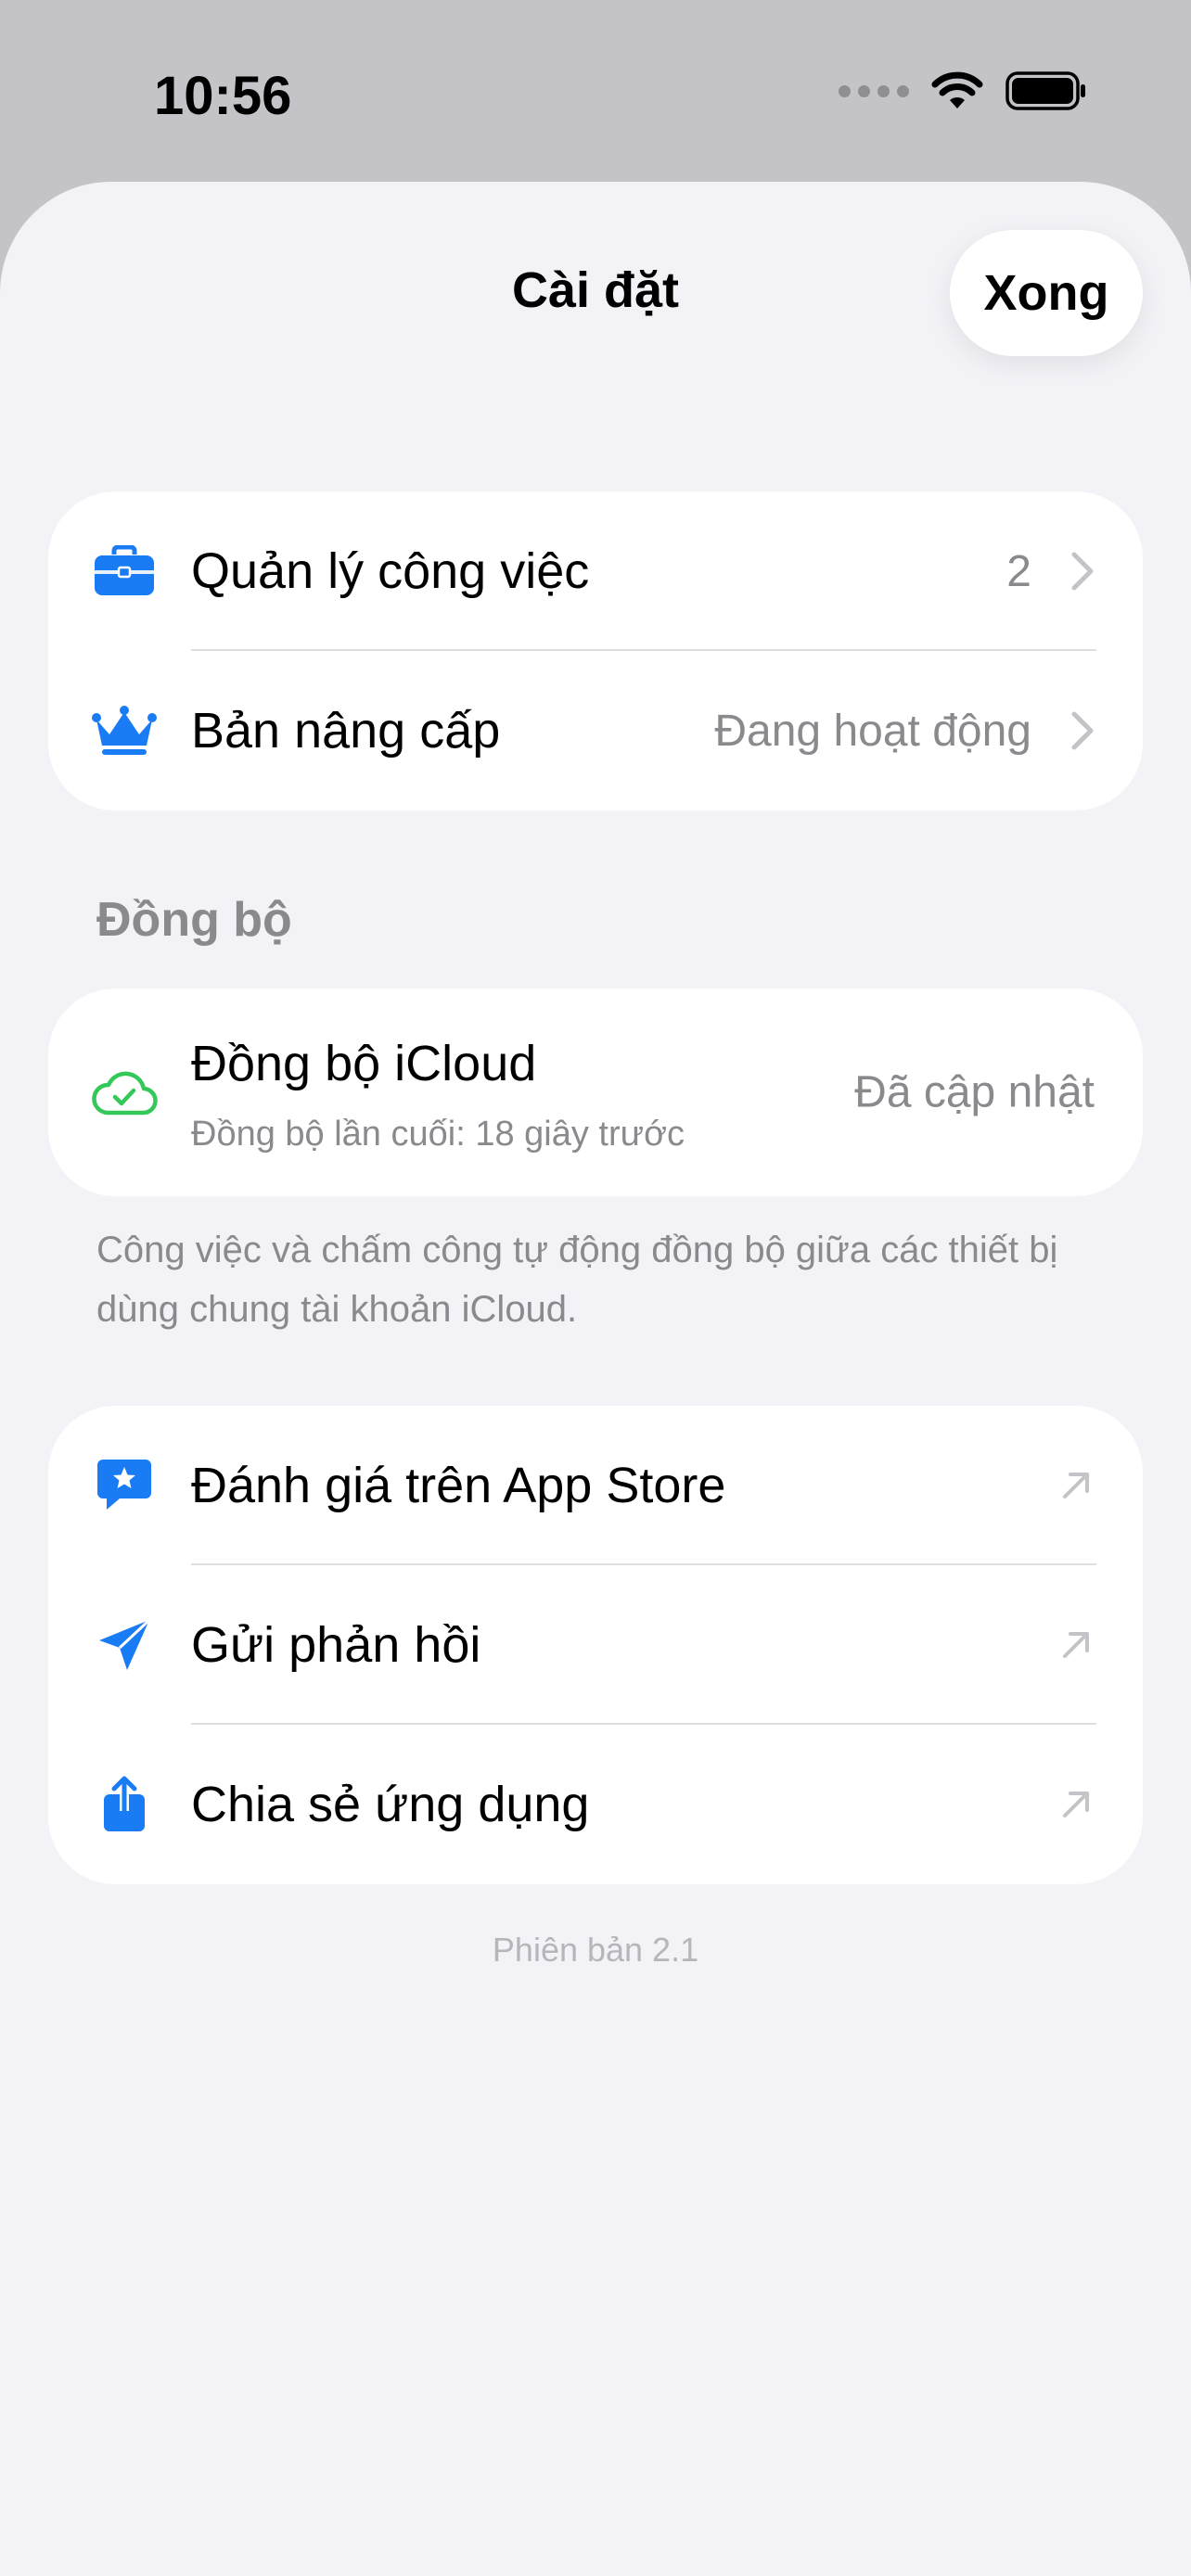  What do you see at coordinates (124, 1485) in the screenshot?
I see `star-bubble-icon` at bounding box center [124, 1485].